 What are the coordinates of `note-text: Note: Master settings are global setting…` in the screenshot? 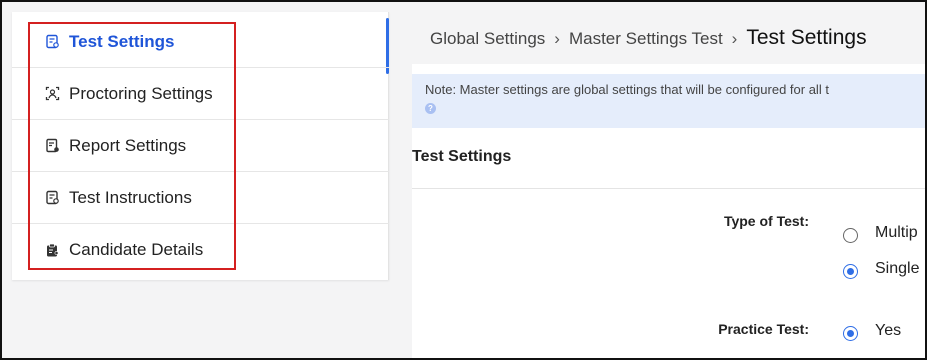 It's located at (627, 89).